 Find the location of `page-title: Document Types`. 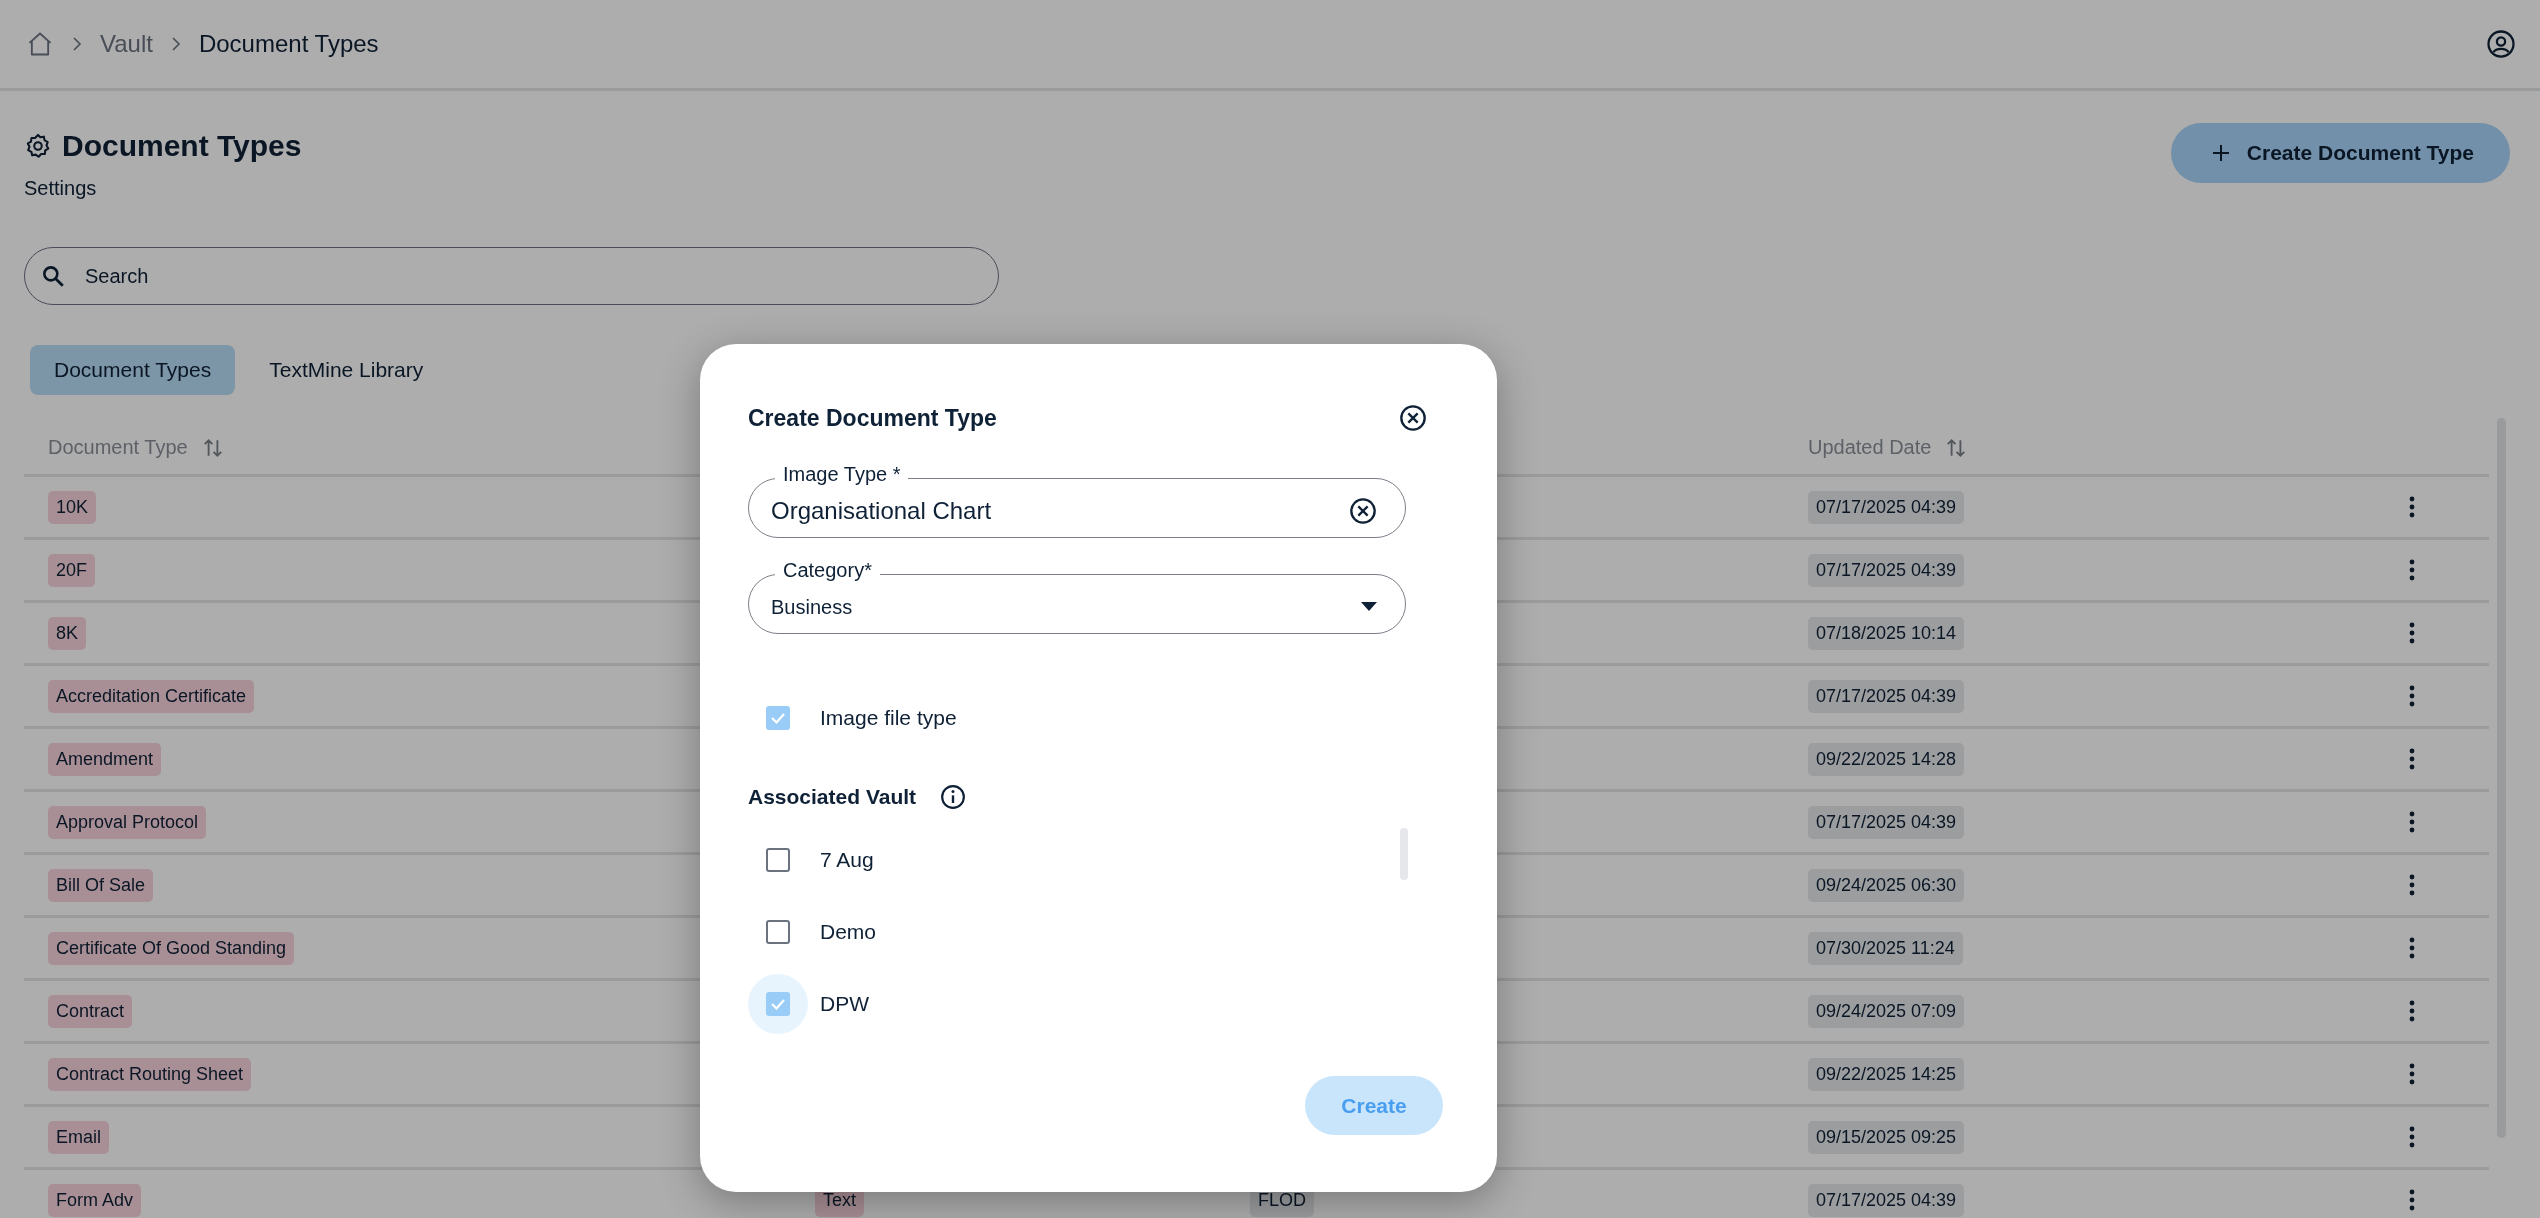

page-title: Document Types is located at coordinates (182, 146).